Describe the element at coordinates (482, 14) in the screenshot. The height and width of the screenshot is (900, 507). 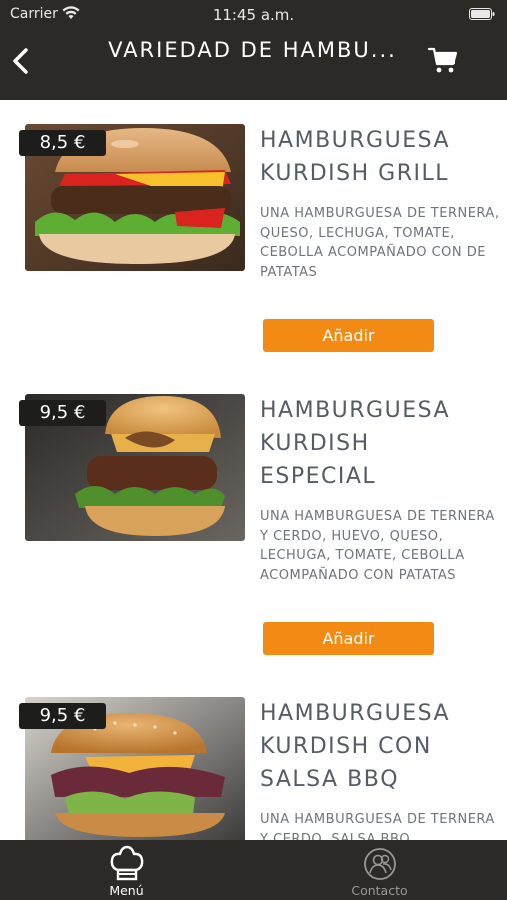
I see `battery-icon` at that location.